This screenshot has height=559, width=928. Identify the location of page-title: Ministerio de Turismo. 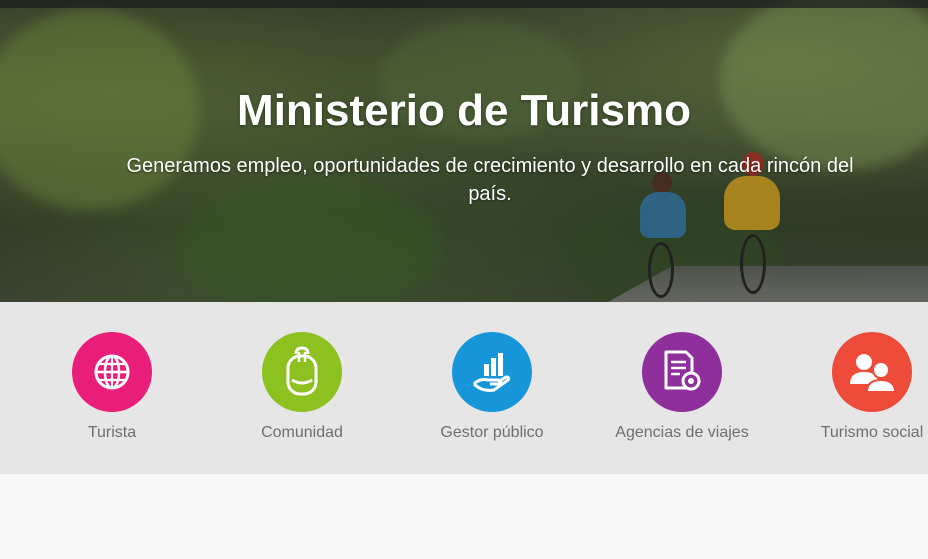
(464, 110).